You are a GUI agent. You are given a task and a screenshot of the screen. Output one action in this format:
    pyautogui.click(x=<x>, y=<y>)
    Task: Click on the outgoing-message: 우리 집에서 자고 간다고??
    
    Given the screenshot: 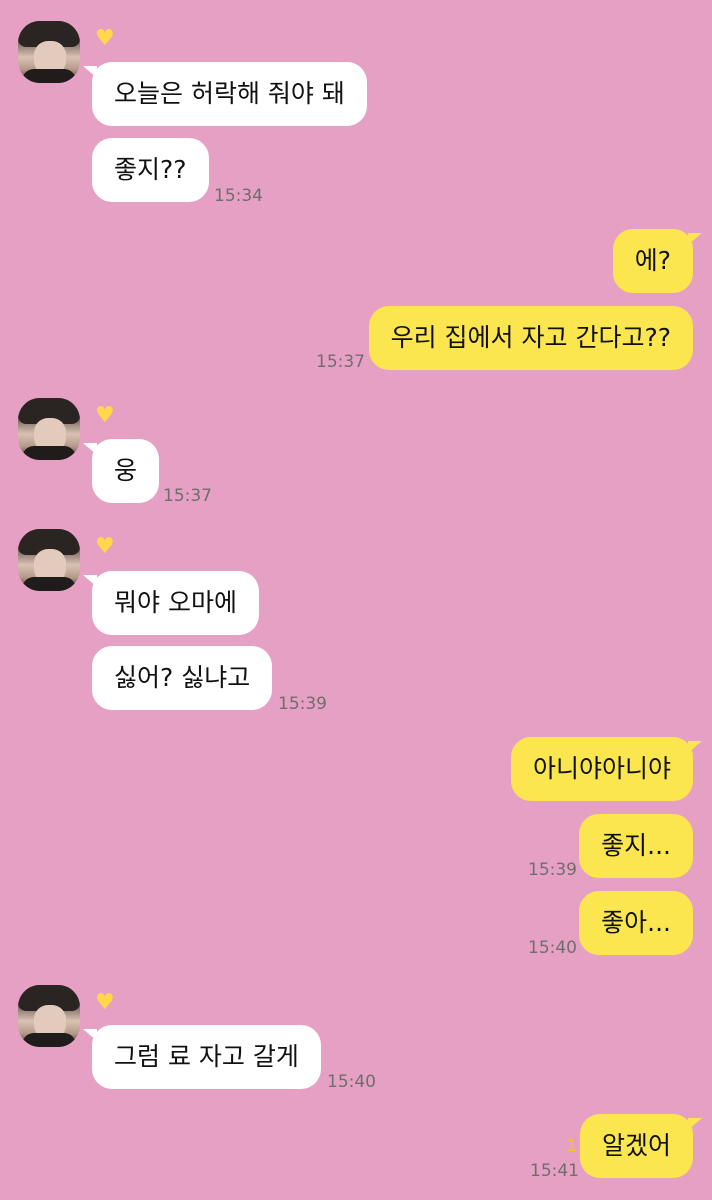 What is the action you would take?
    pyautogui.click(x=530, y=338)
    